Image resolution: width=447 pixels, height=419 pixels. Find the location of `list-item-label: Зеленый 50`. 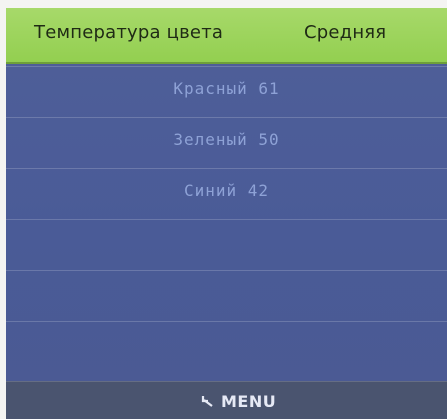

list-item-label: Зеленый 50 is located at coordinates (226, 139).